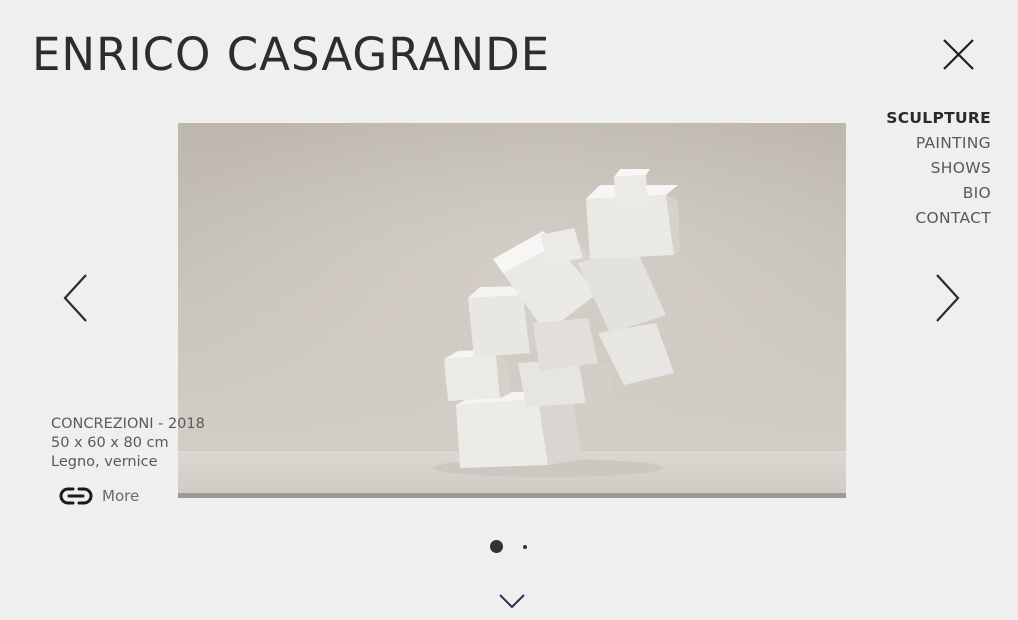  I want to click on chevron-left-icon, so click(75, 298).